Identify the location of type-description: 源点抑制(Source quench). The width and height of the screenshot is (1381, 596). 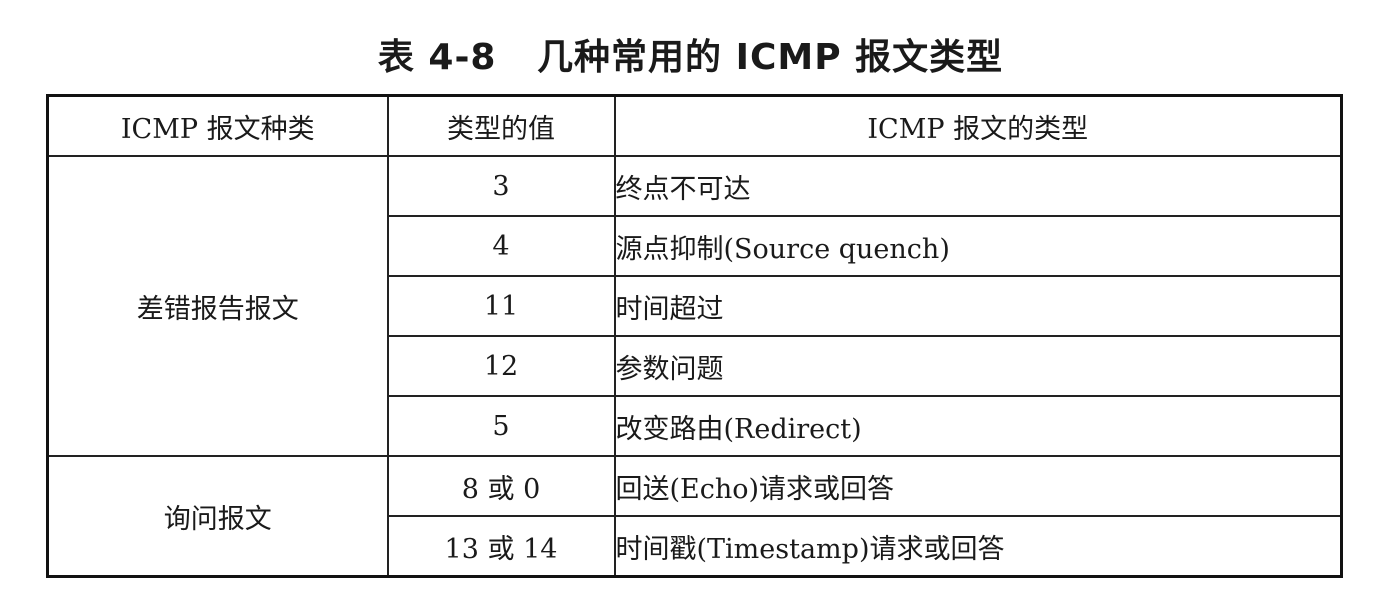
(978, 246).